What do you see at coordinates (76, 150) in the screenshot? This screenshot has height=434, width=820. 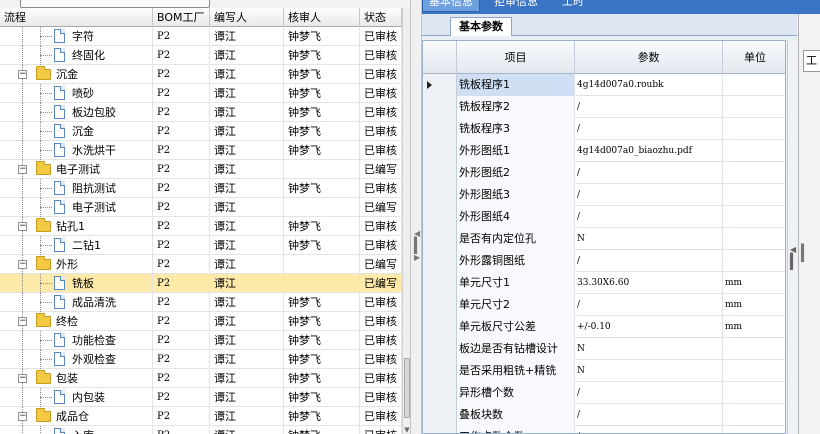 I see `process-cell: 水洗烘干` at bounding box center [76, 150].